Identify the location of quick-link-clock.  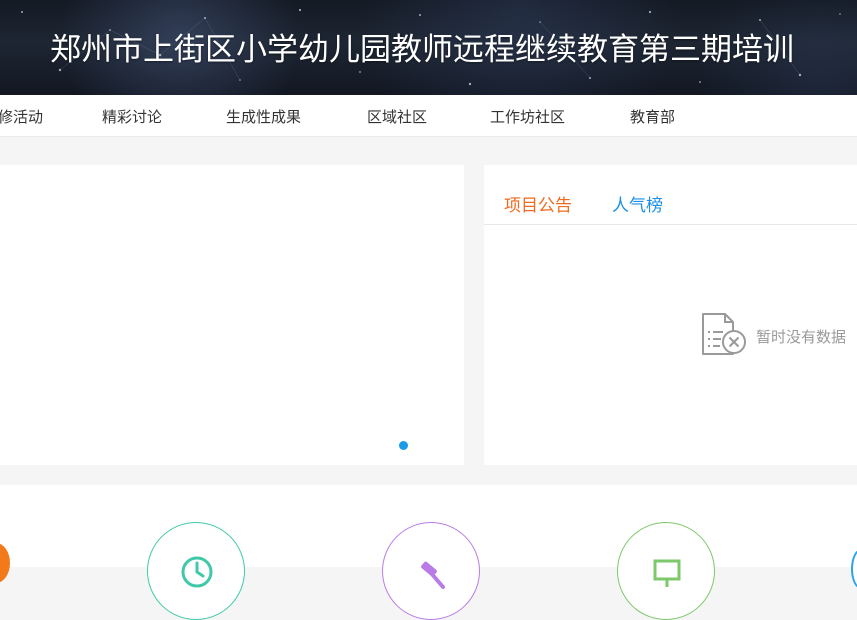
(196, 571).